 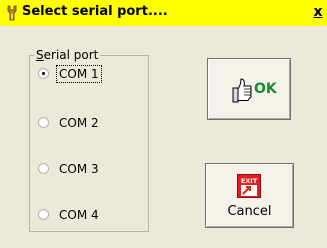 I want to click on title-bar: Select serial port.... x, so click(x=163, y=13).